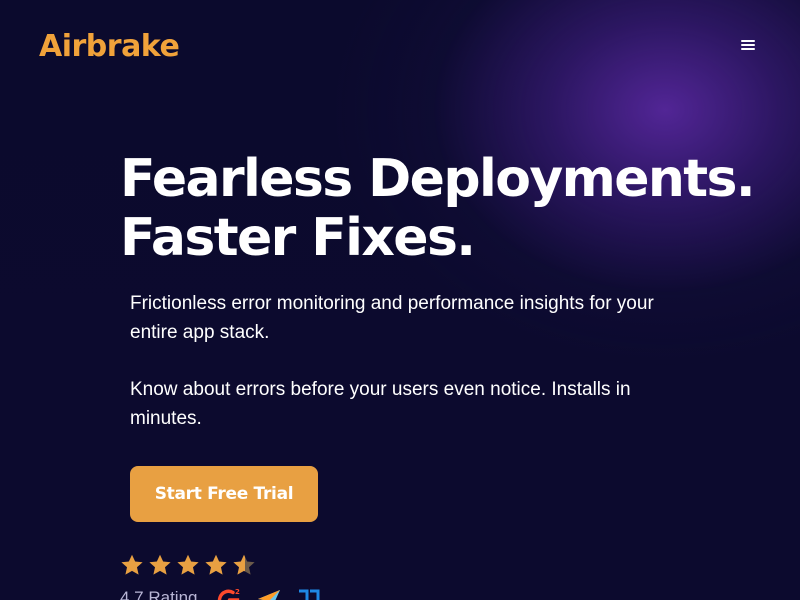 The height and width of the screenshot is (600, 800). What do you see at coordinates (244, 564) in the screenshot?
I see `half-star-icon` at bounding box center [244, 564].